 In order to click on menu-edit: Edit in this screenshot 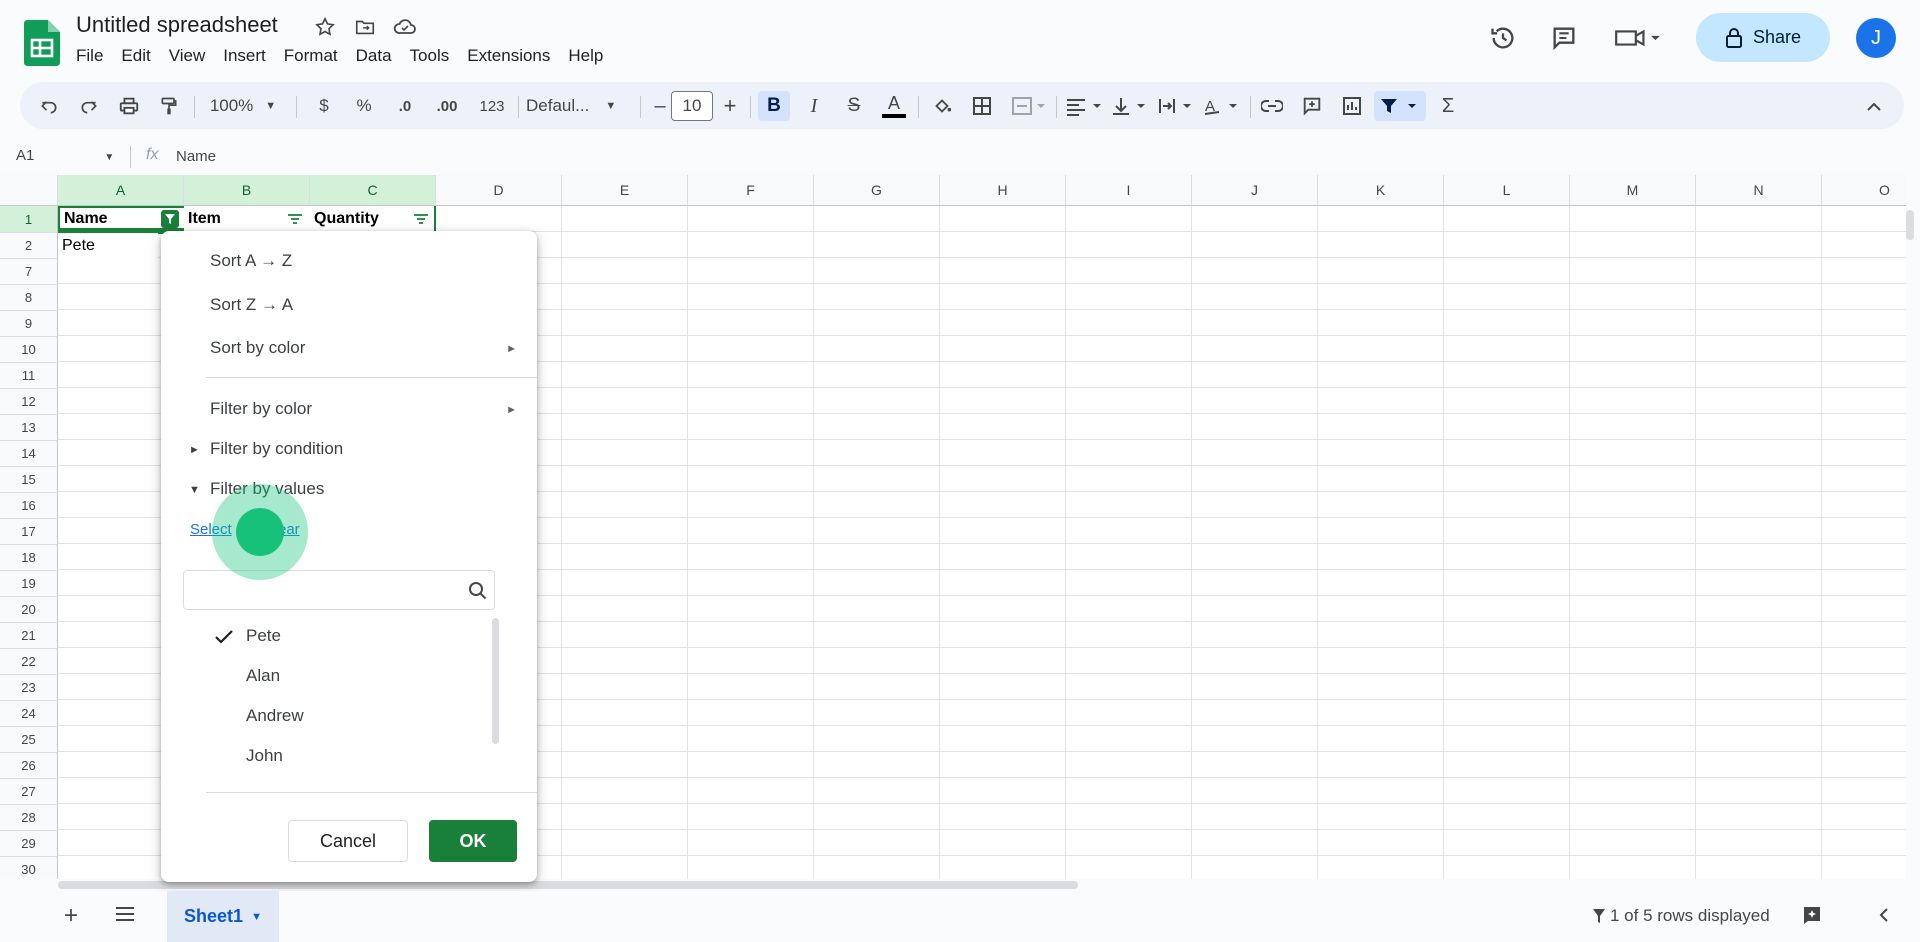, I will do `click(140, 56)`.